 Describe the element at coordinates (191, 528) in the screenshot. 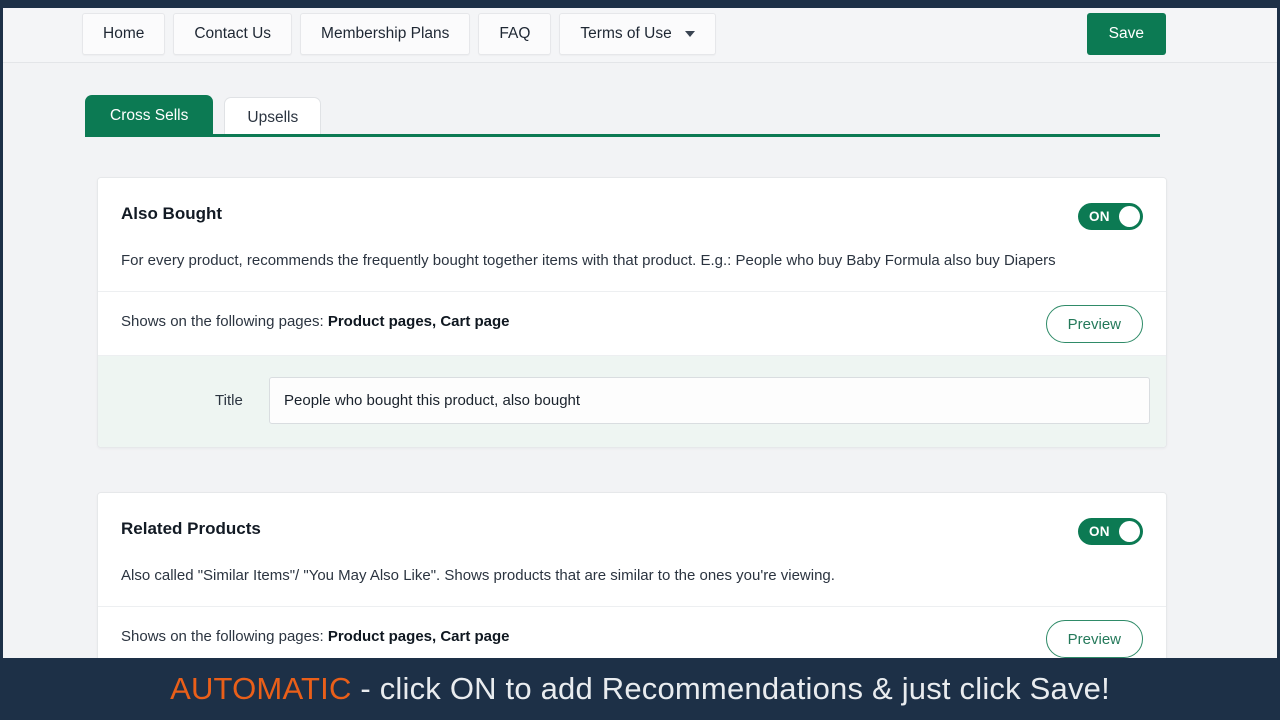

I see `card-title: Related Products` at that location.